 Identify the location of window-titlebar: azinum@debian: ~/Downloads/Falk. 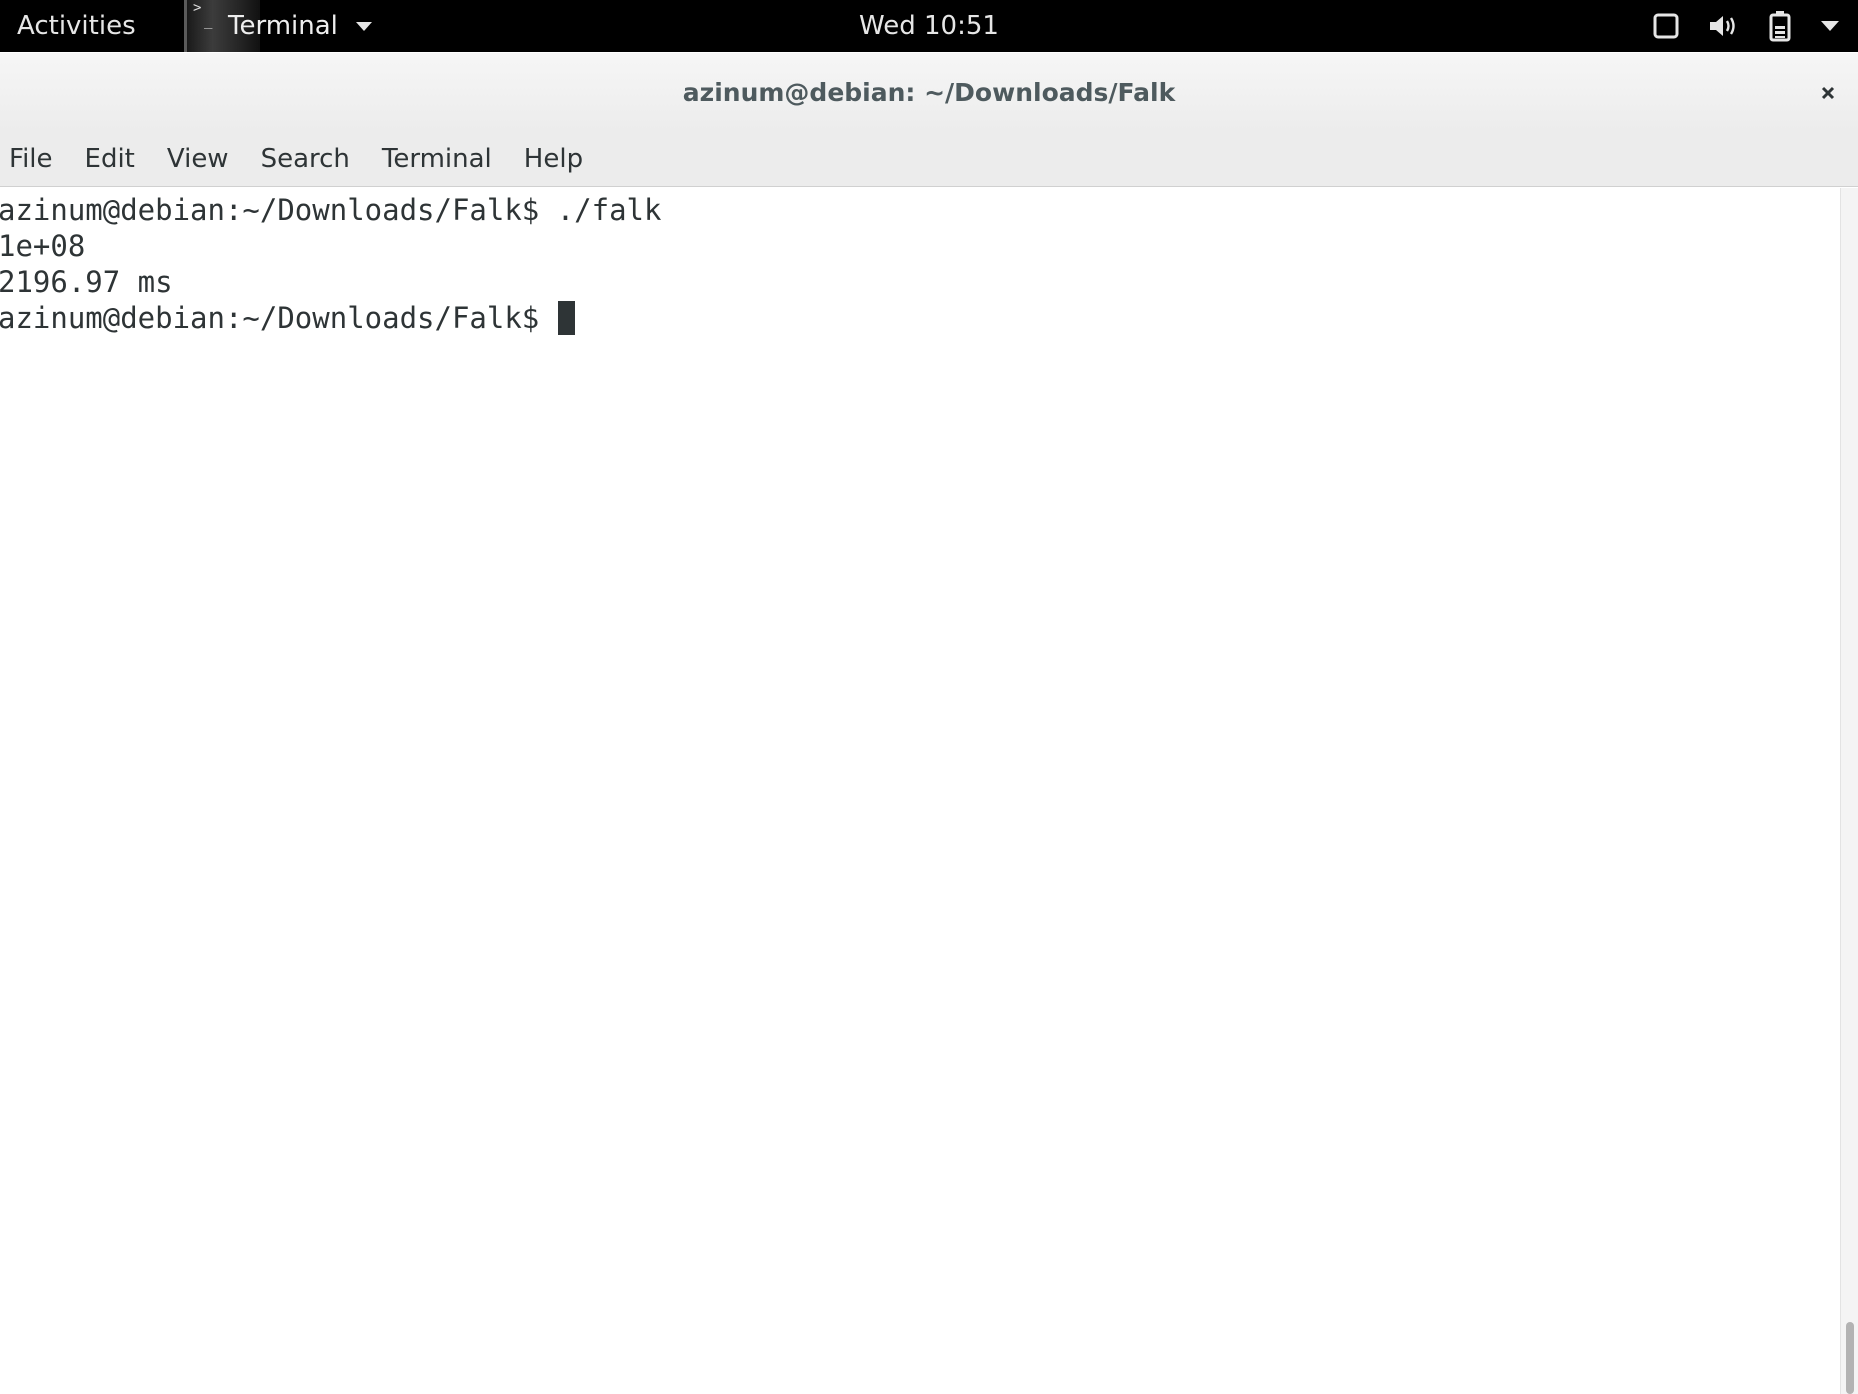
(929, 92).